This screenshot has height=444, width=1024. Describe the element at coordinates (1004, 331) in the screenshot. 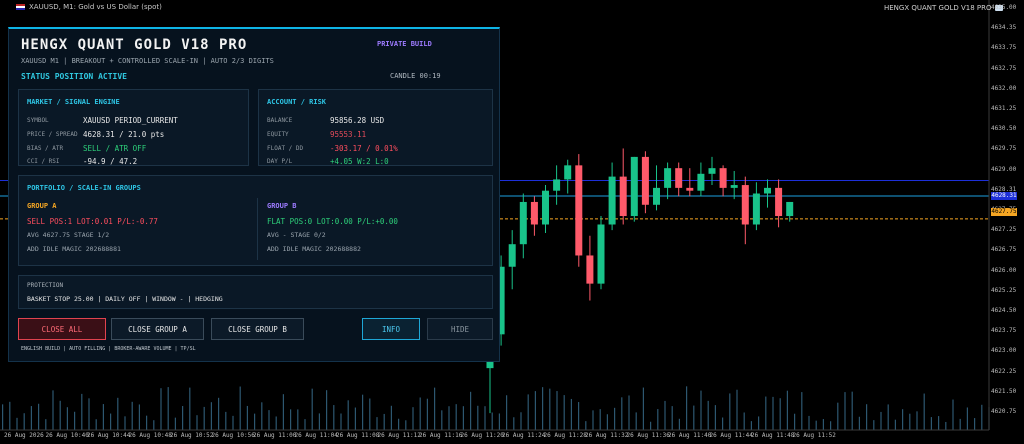

I see `price-tick: 4623.75` at that location.